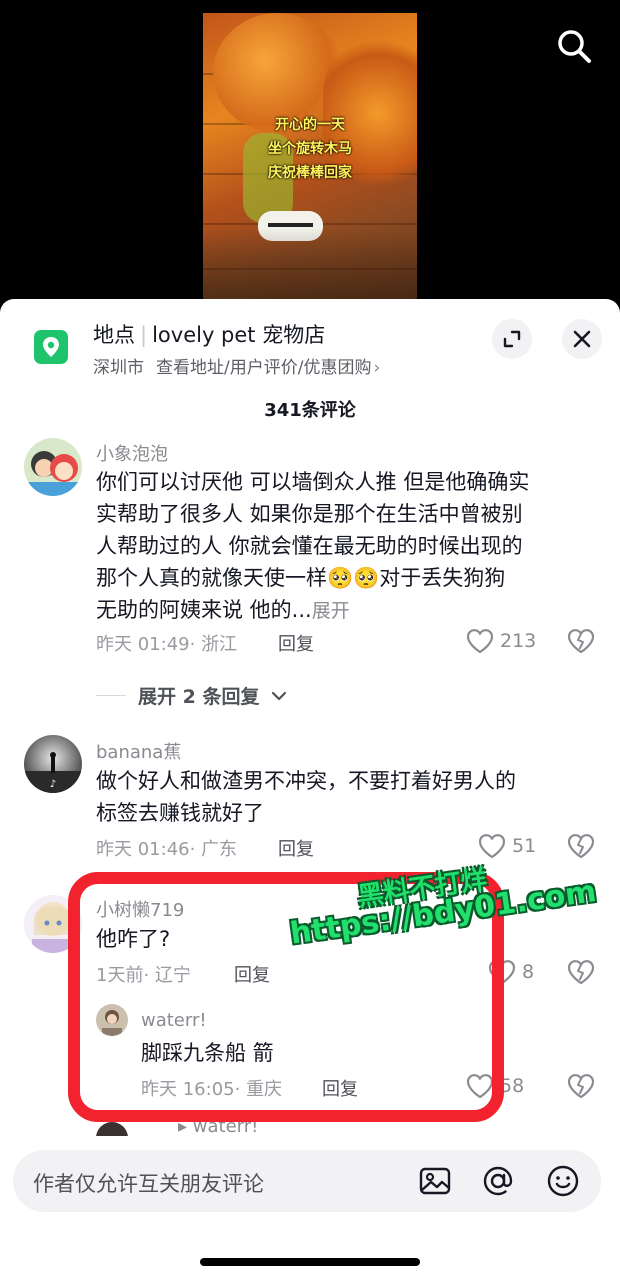  What do you see at coordinates (310, 149) in the screenshot?
I see `video-caption: 开心的一天 坐个旋转木马 庆祝棒棒回家` at bounding box center [310, 149].